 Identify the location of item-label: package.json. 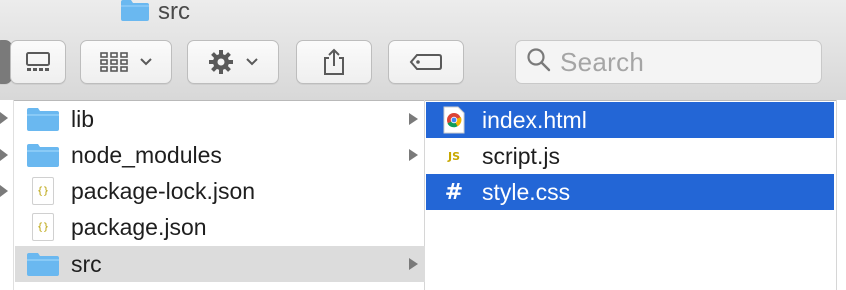
(139, 226).